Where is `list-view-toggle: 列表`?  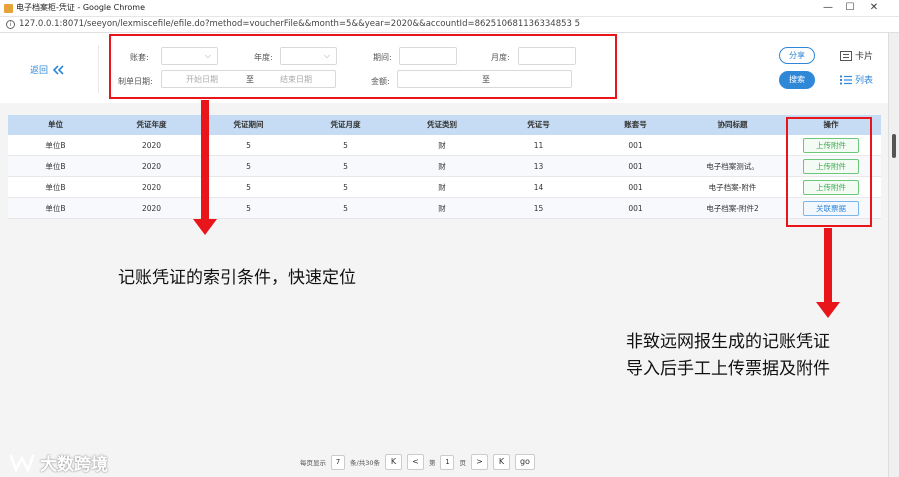 list-view-toggle: 列表 is located at coordinates (856, 79).